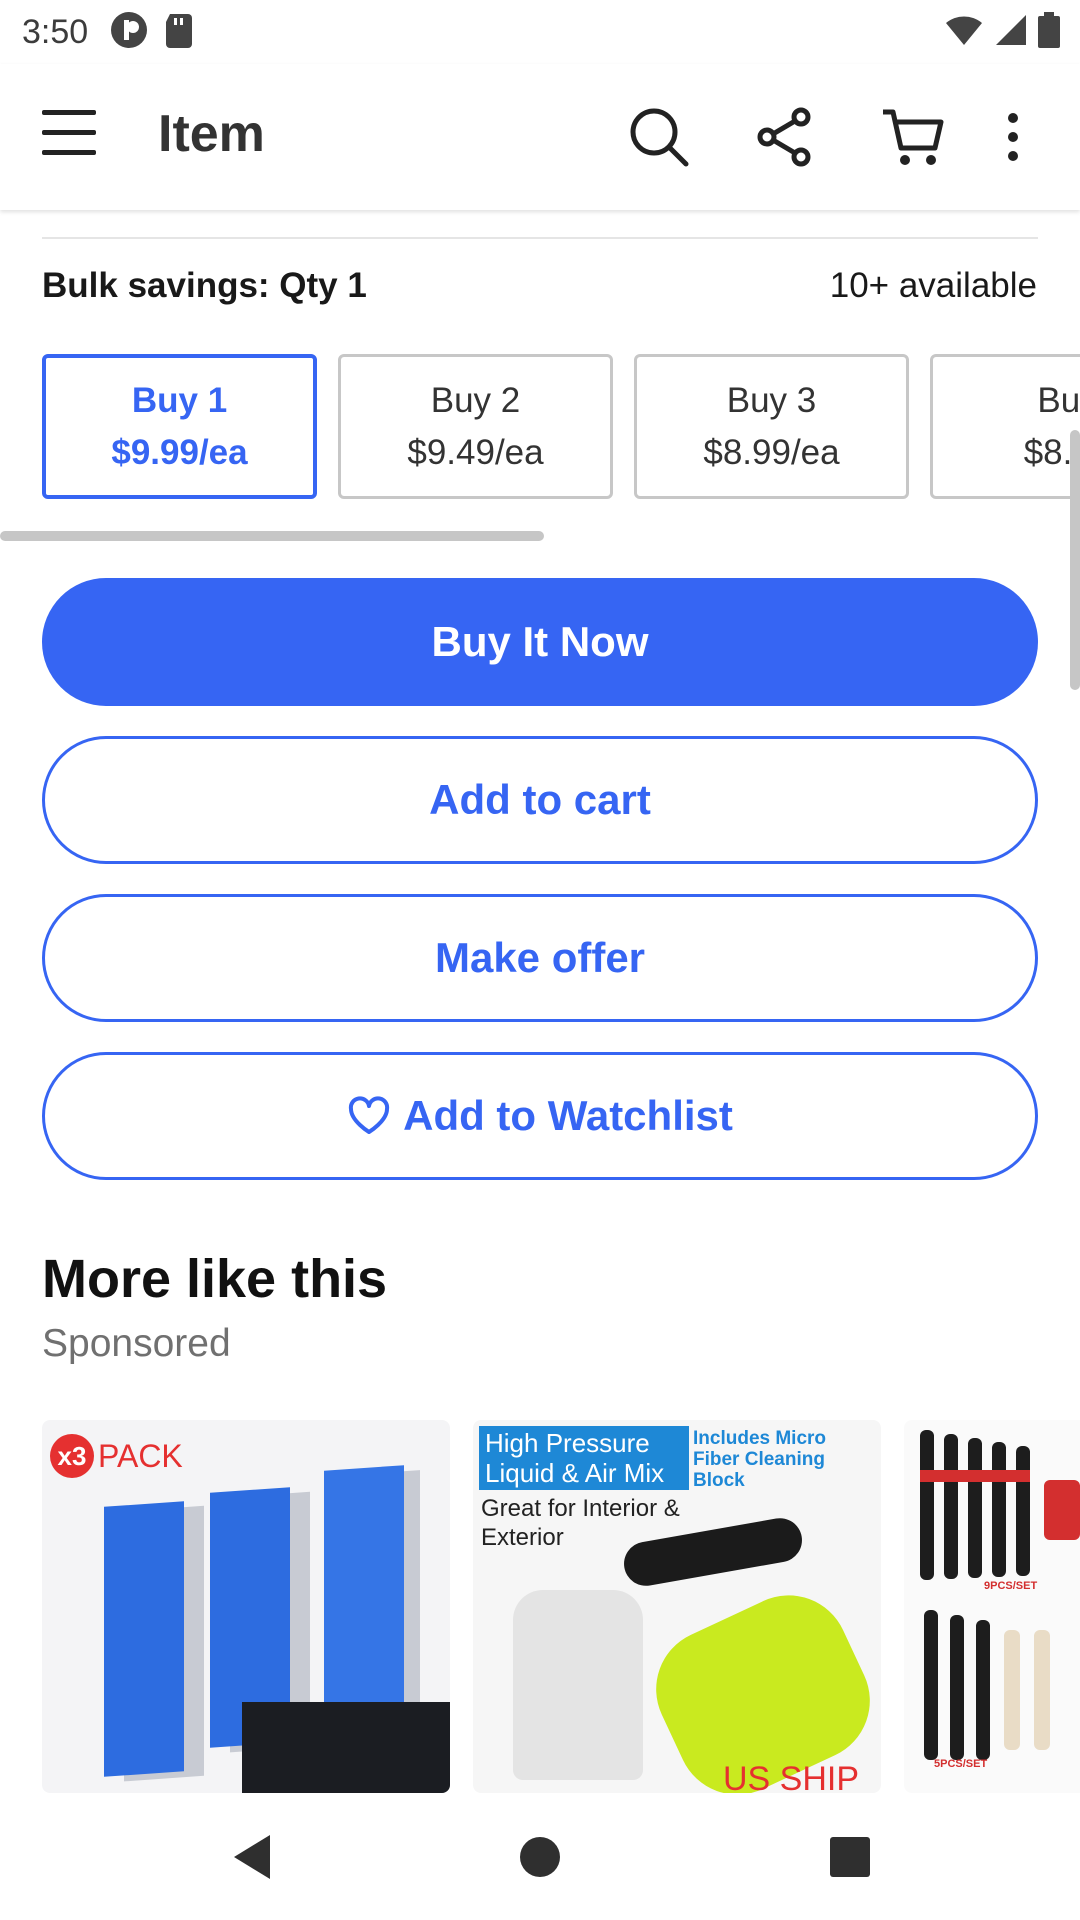 The image size is (1080, 1920). What do you see at coordinates (475, 452) in the screenshot?
I see `quantity-option-price: $9.49/ea` at bounding box center [475, 452].